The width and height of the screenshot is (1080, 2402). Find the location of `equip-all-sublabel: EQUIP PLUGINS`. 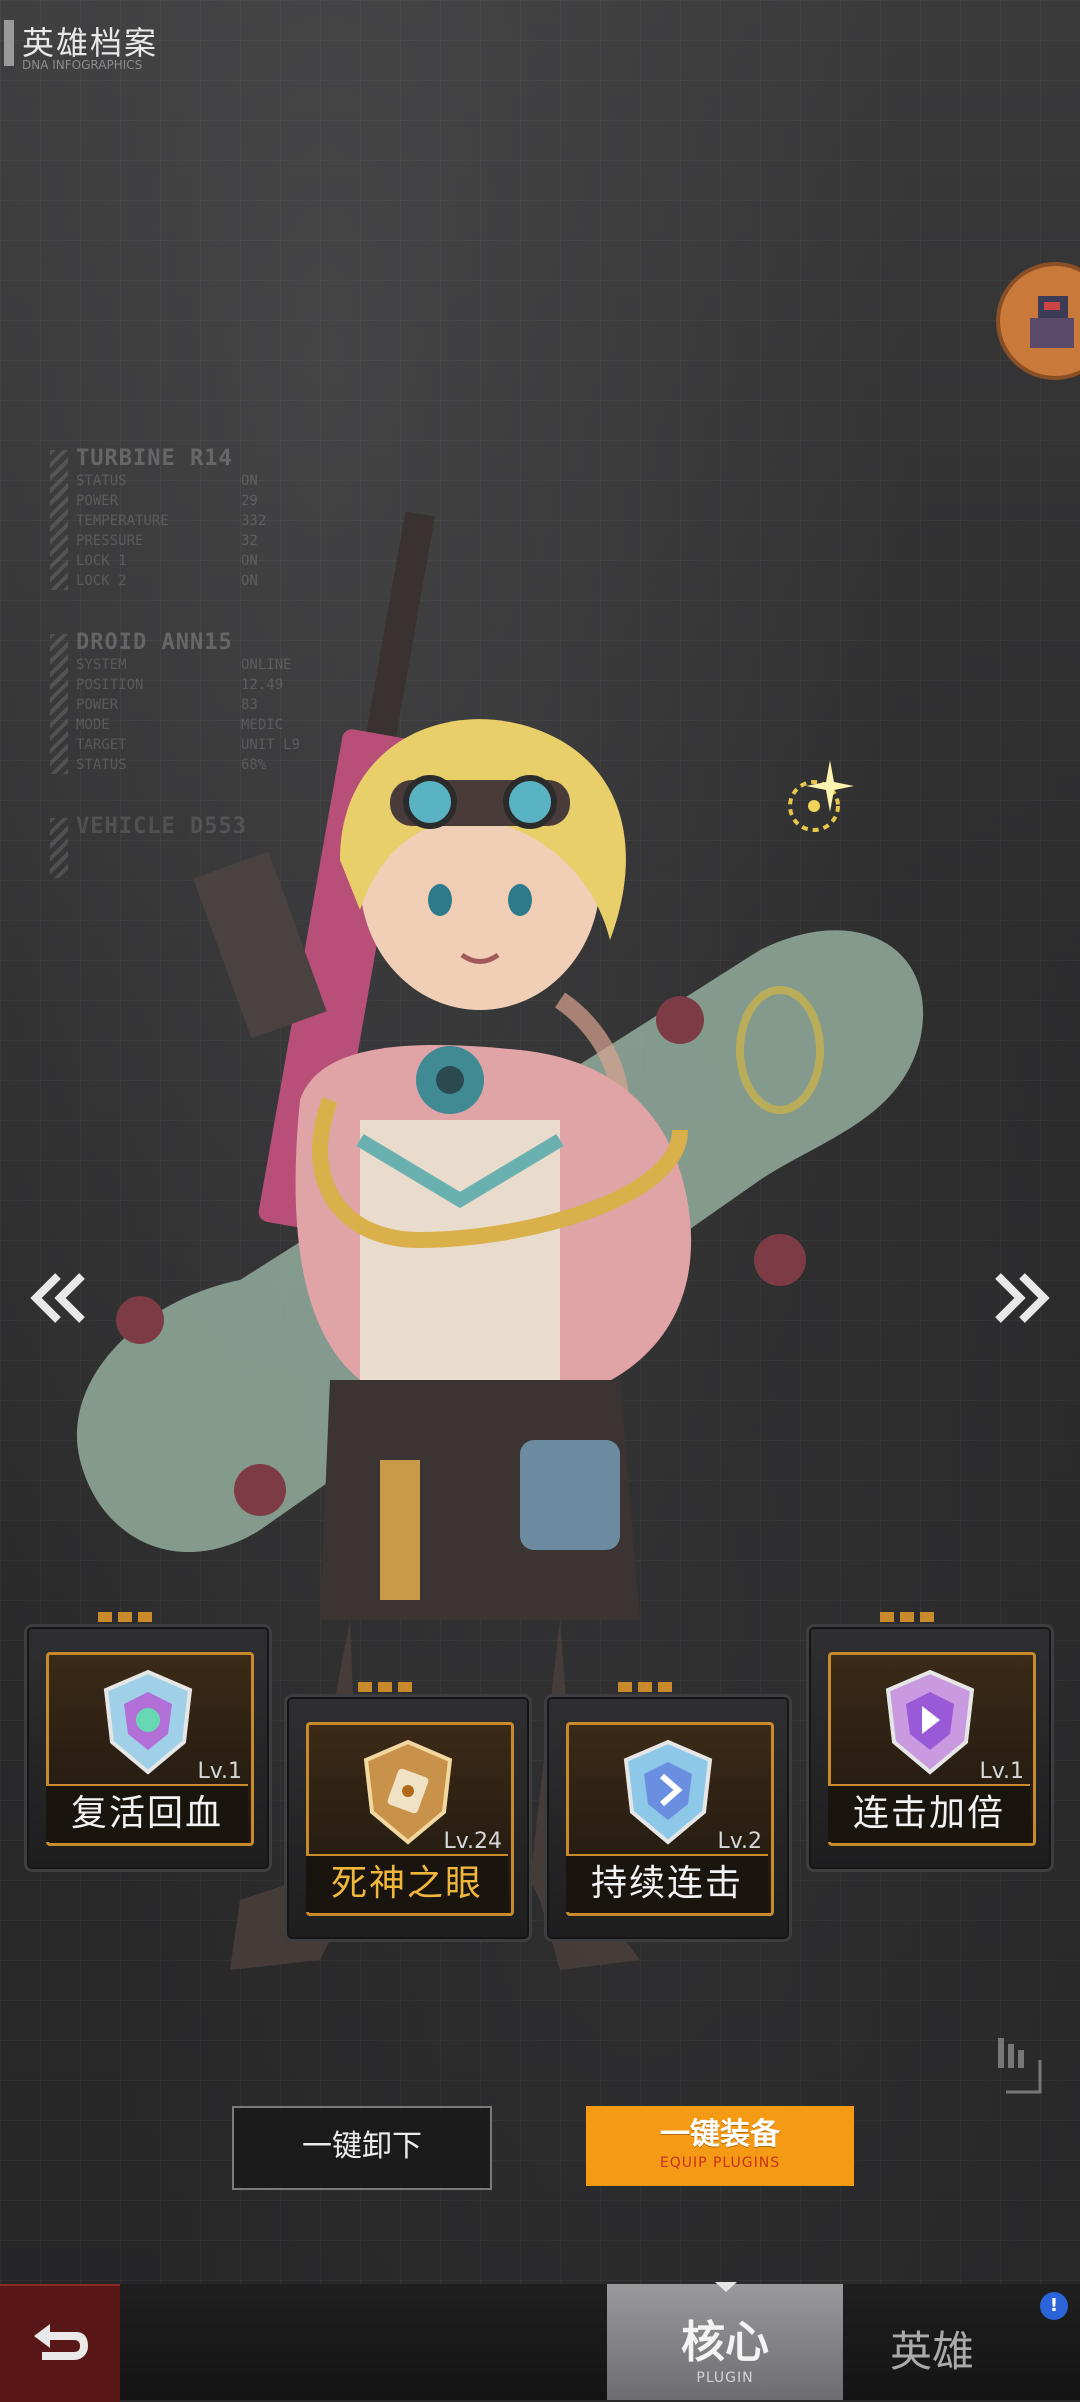

equip-all-sublabel: EQUIP PLUGINS is located at coordinates (720, 2163).